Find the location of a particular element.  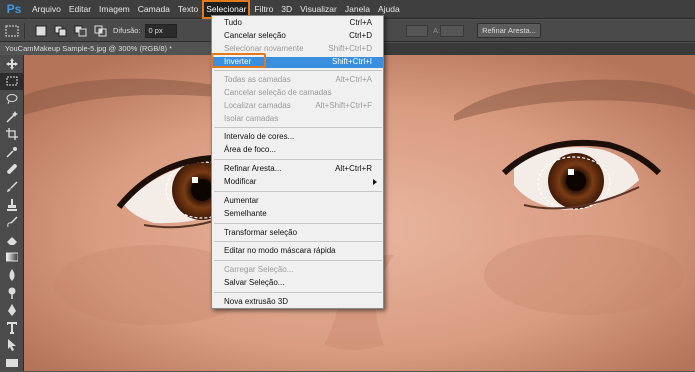

intersect-selection-icon is located at coordinates (101, 31).